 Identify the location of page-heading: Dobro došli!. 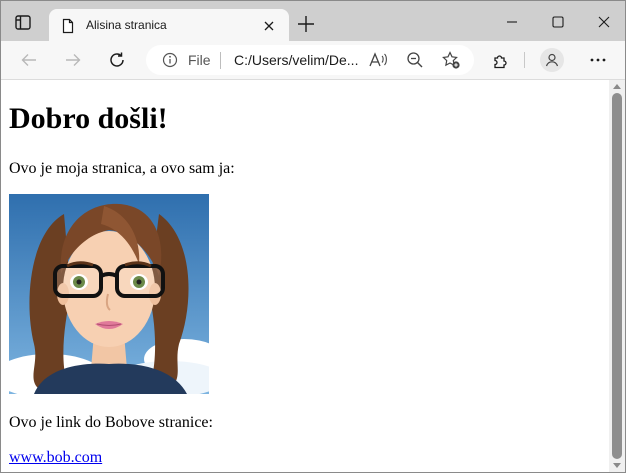
(88, 118).